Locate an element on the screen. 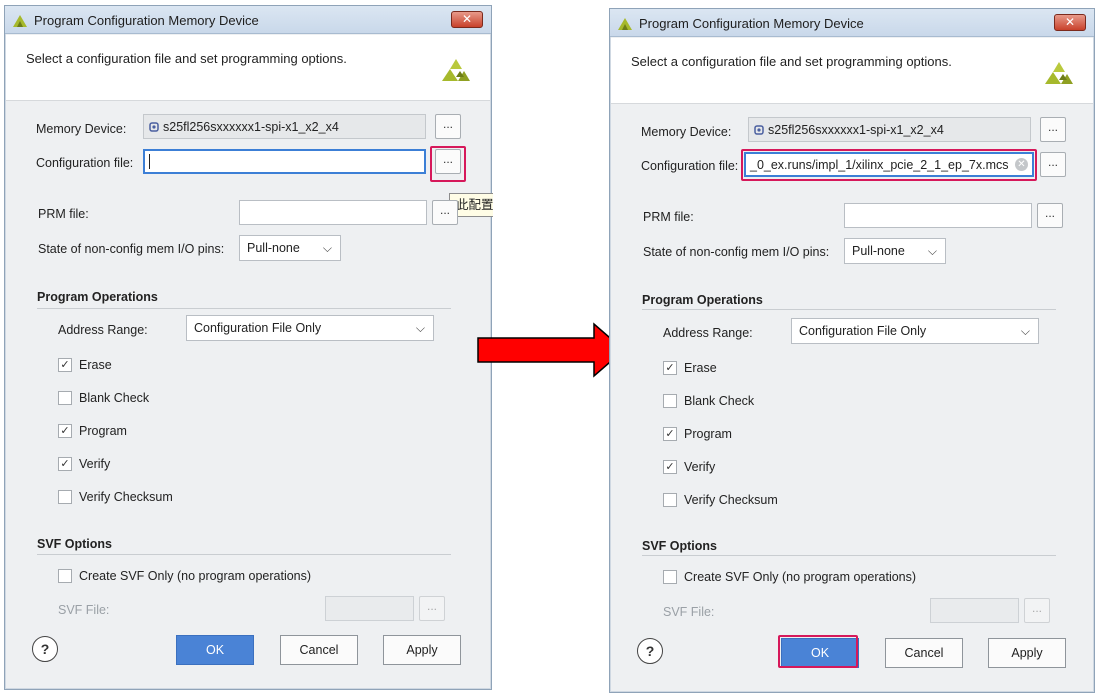  configuration-file-input is located at coordinates (284, 161).